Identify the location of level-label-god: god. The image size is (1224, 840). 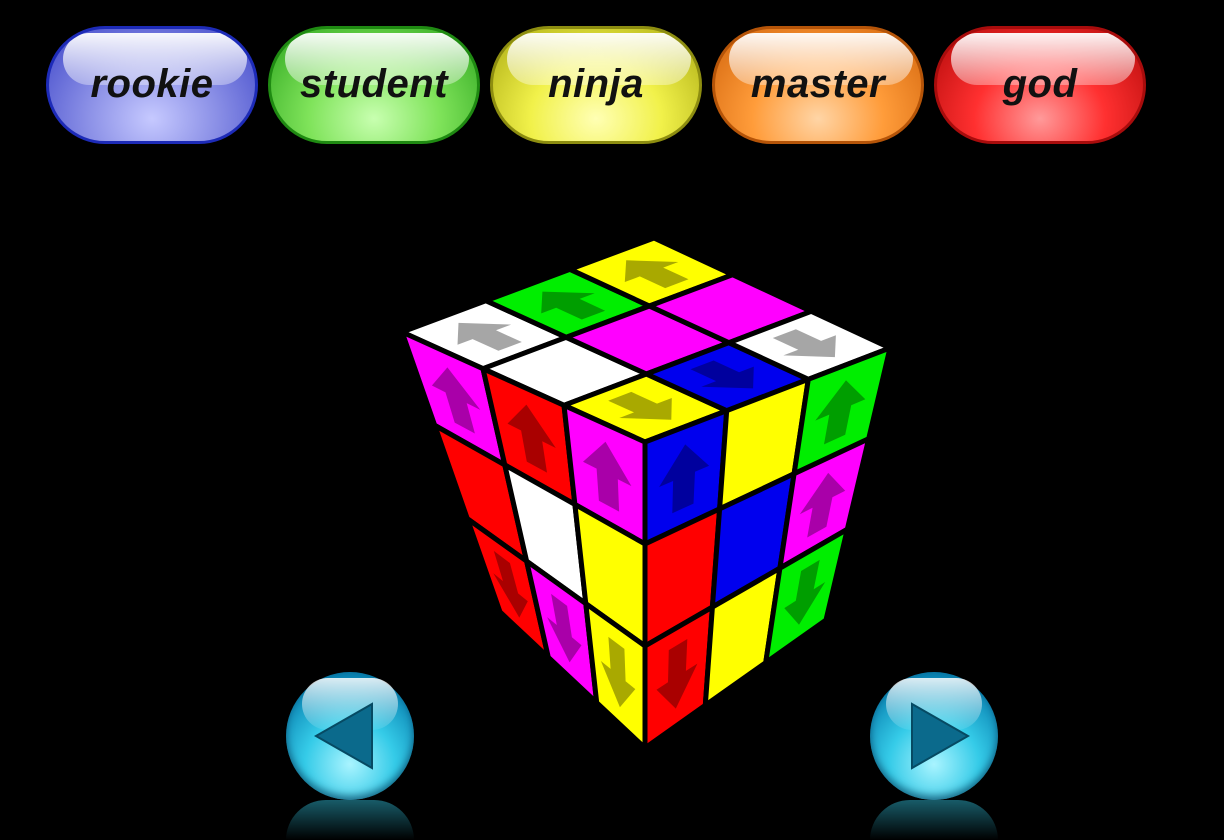
(1040, 84).